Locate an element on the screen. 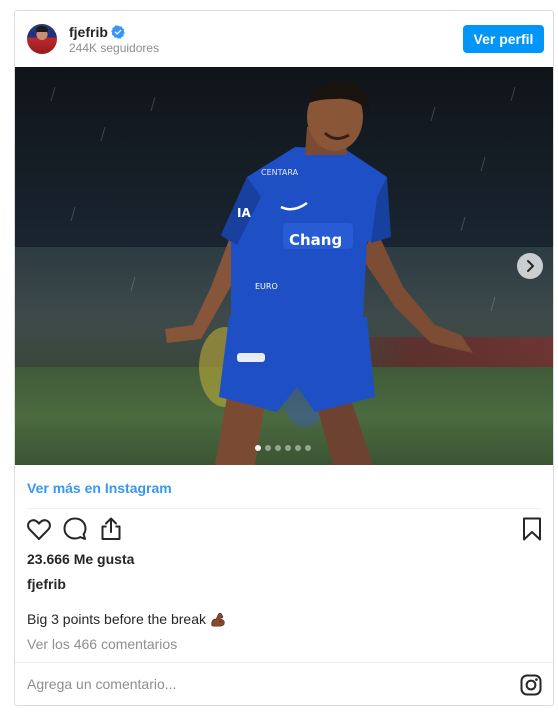 This screenshot has height=720, width=558. carousel-indicator is located at coordinates (285, 448).